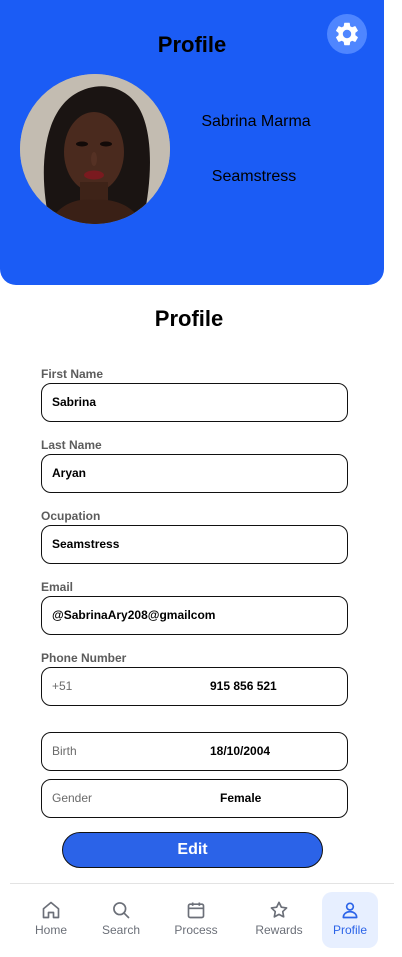 The image size is (402, 957). What do you see at coordinates (194, 402) in the screenshot?
I see `first-name-field: Sabrina` at bounding box center [194, 402].